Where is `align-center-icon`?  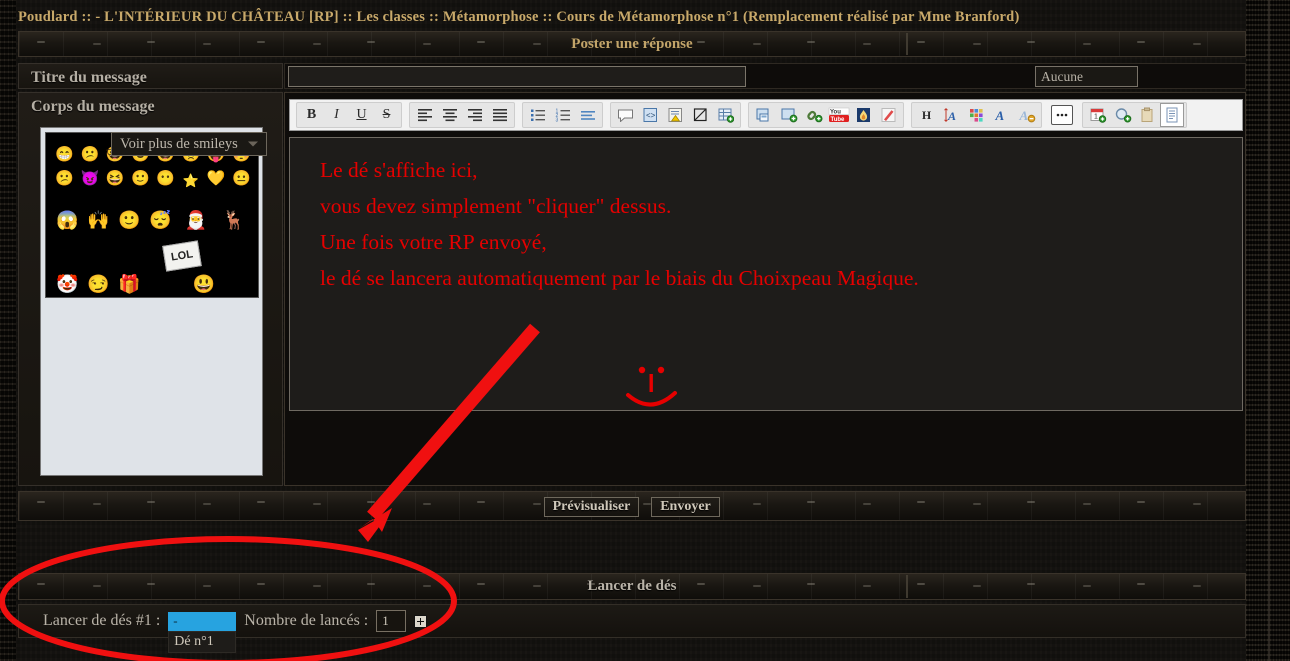 align-center-icon is located at coordinates (449, 115).